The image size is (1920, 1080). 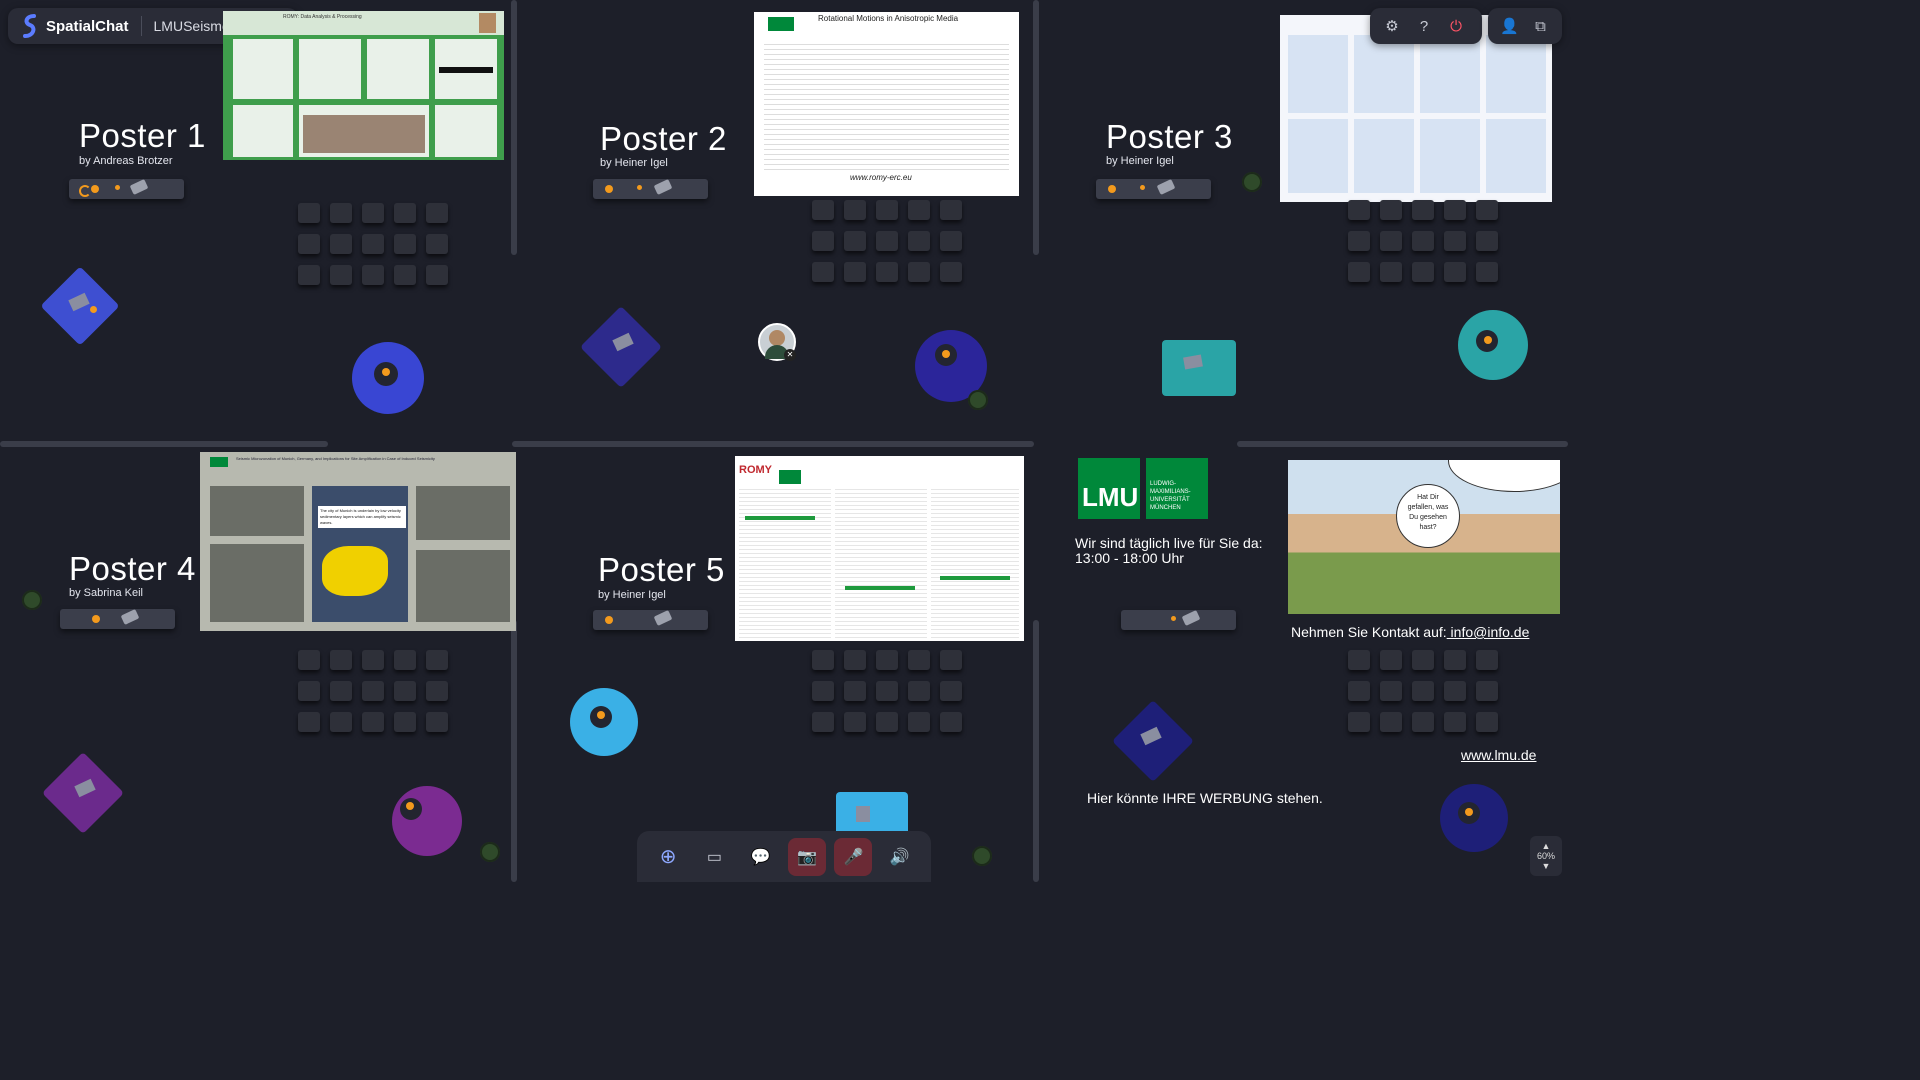 I want to click on profile-icon: 👤, so click(x=1509, y=26).